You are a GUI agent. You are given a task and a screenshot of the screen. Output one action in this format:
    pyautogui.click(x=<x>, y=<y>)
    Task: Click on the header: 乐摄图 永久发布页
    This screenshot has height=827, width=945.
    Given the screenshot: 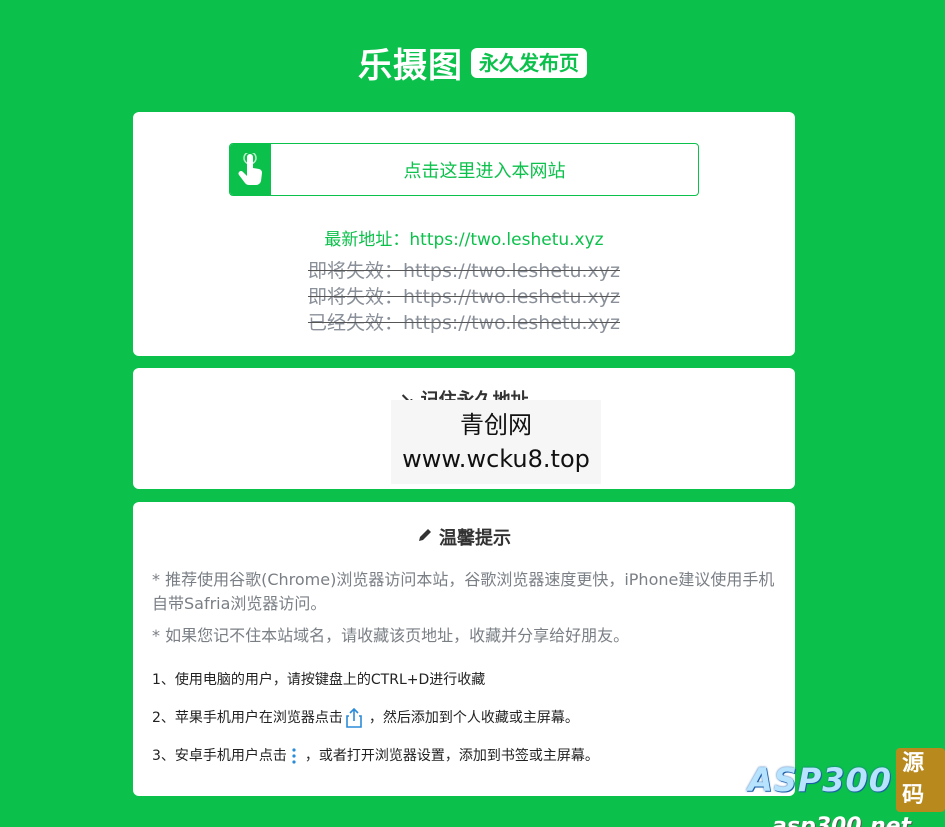 What is the action you would take?
    pyautogui.click(x=472, y=62)
    